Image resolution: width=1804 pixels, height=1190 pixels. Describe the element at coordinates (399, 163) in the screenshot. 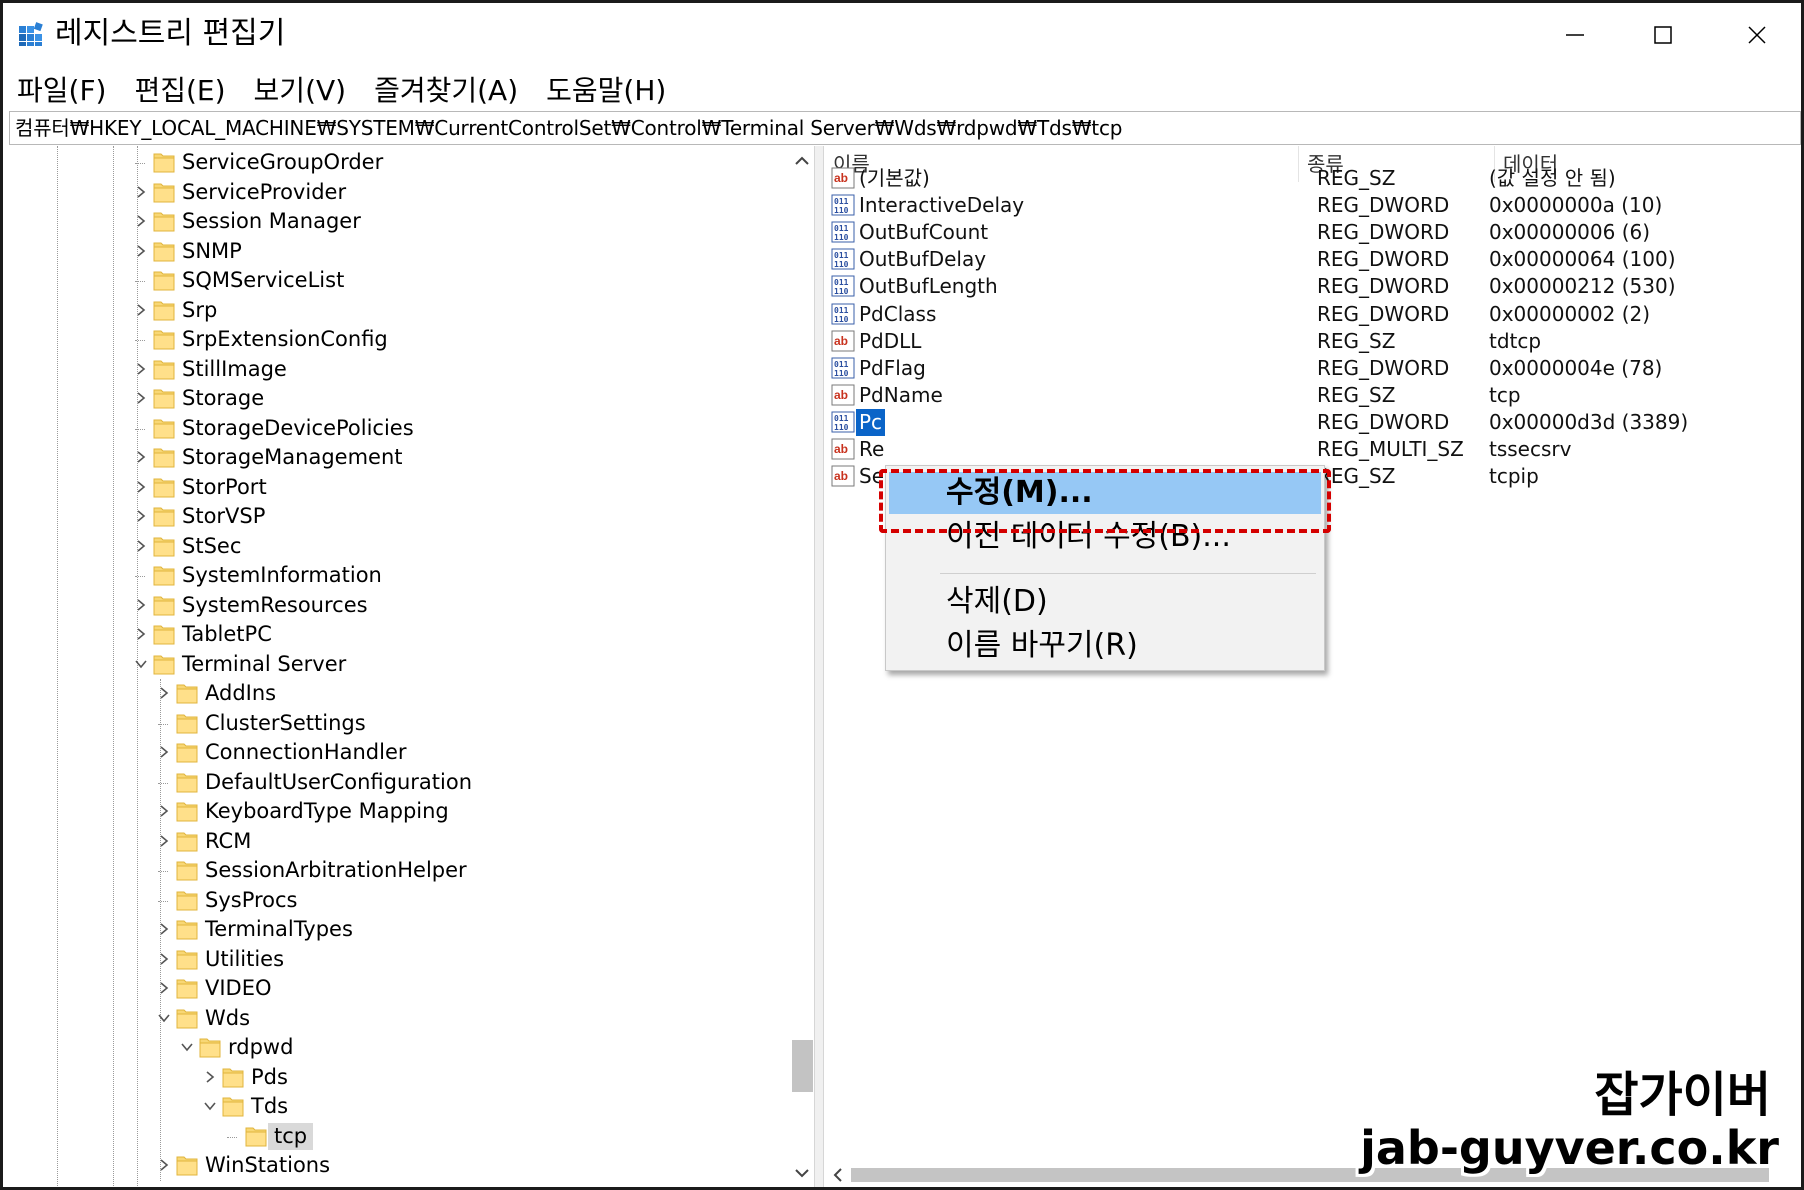

I see `tree-item: ServiceGroupOrder` at that location.